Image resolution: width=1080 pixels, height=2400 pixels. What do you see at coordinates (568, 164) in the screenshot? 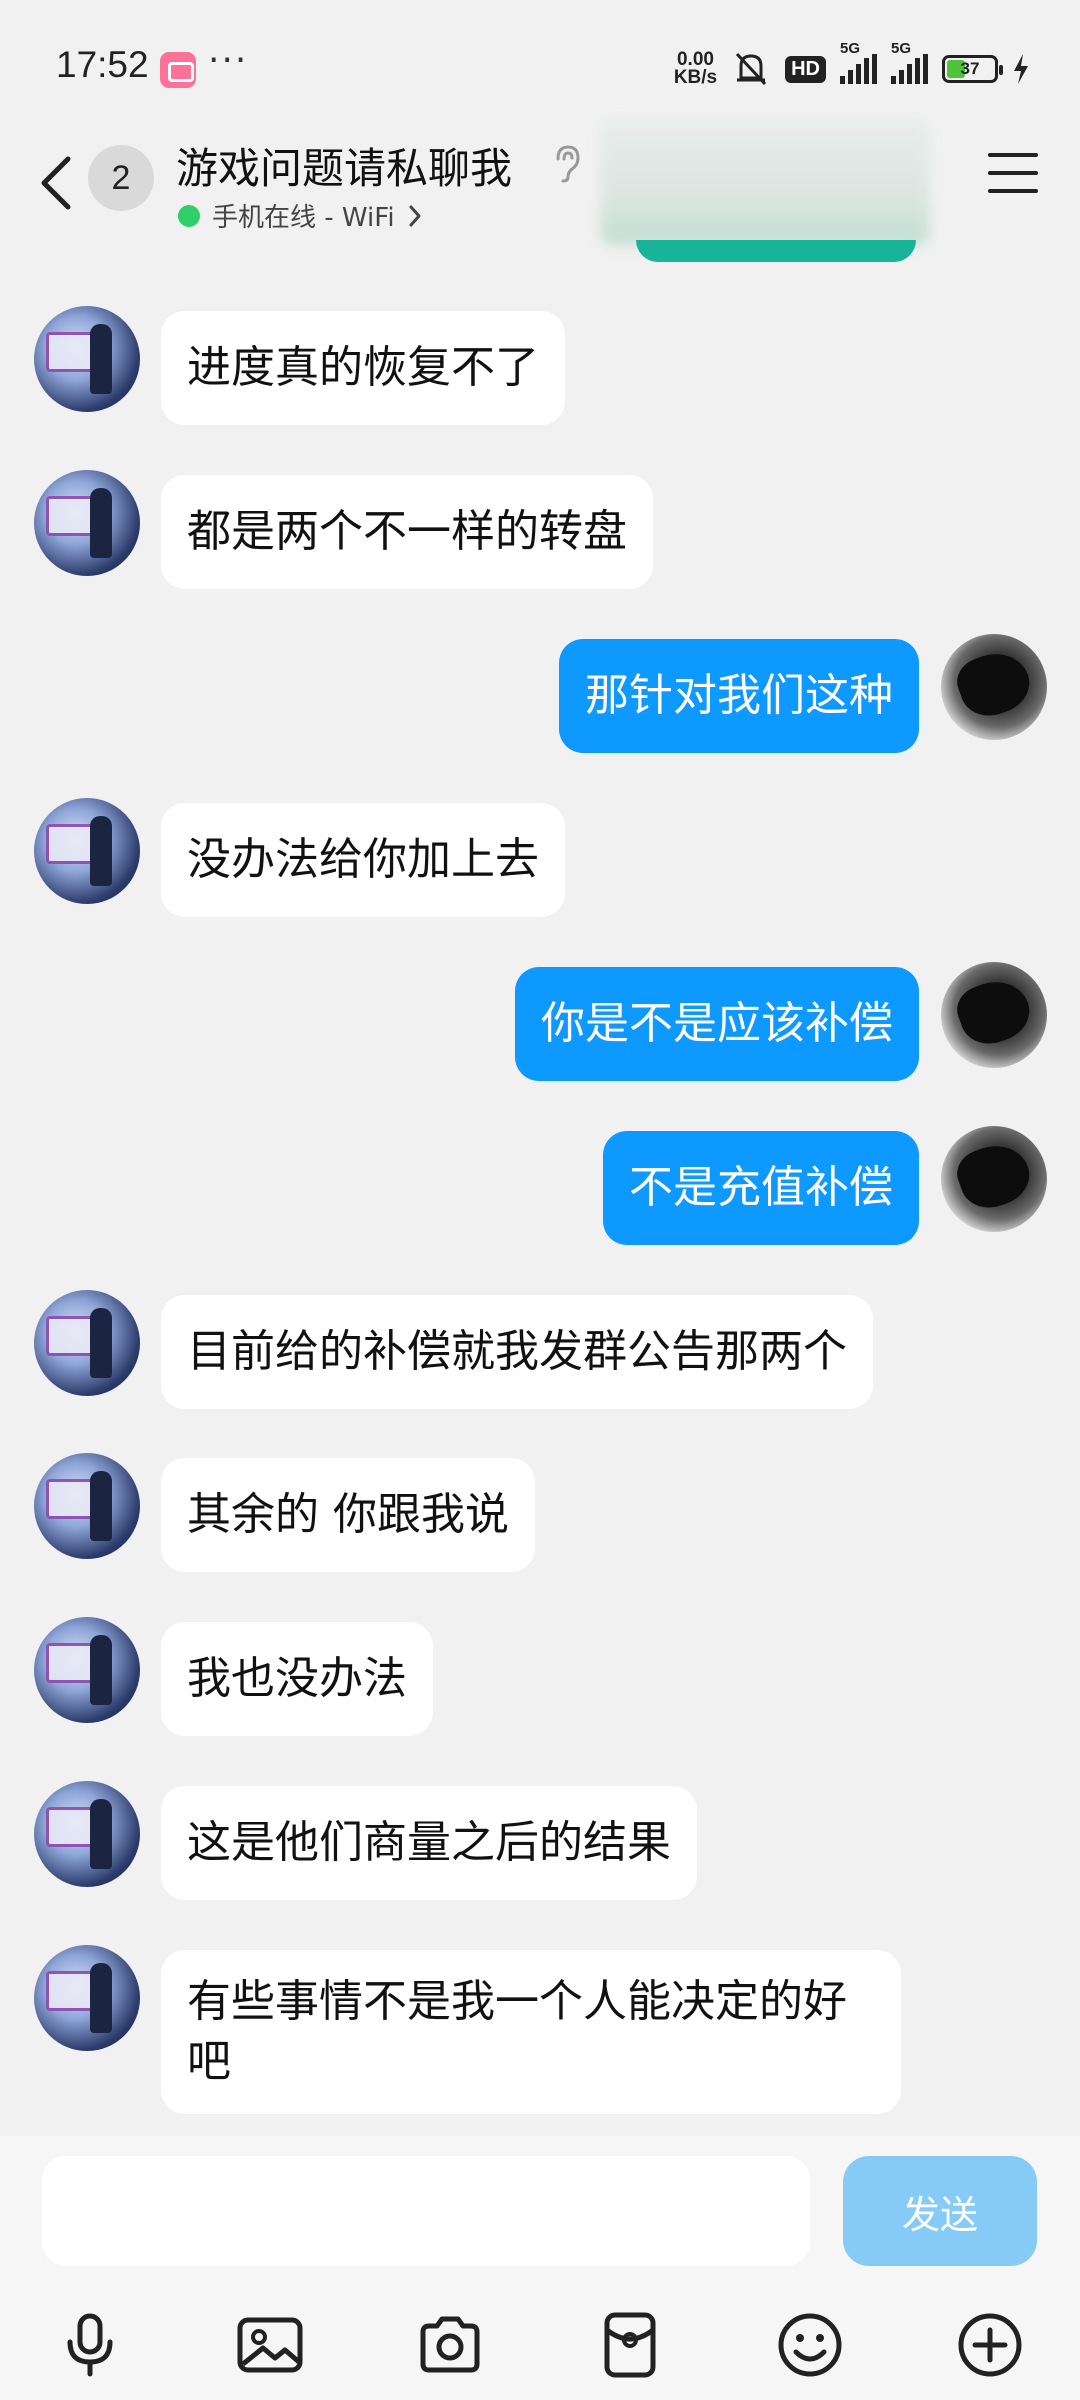
I see `ear-icon` at bounding box center [568, 164].